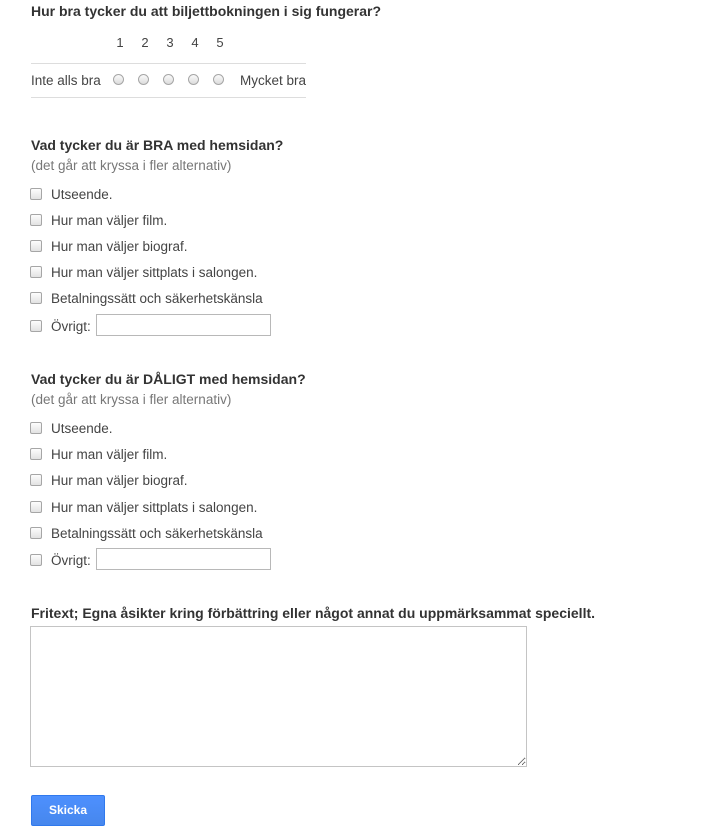  I want to click on q2-other-input, so click(183, 325).